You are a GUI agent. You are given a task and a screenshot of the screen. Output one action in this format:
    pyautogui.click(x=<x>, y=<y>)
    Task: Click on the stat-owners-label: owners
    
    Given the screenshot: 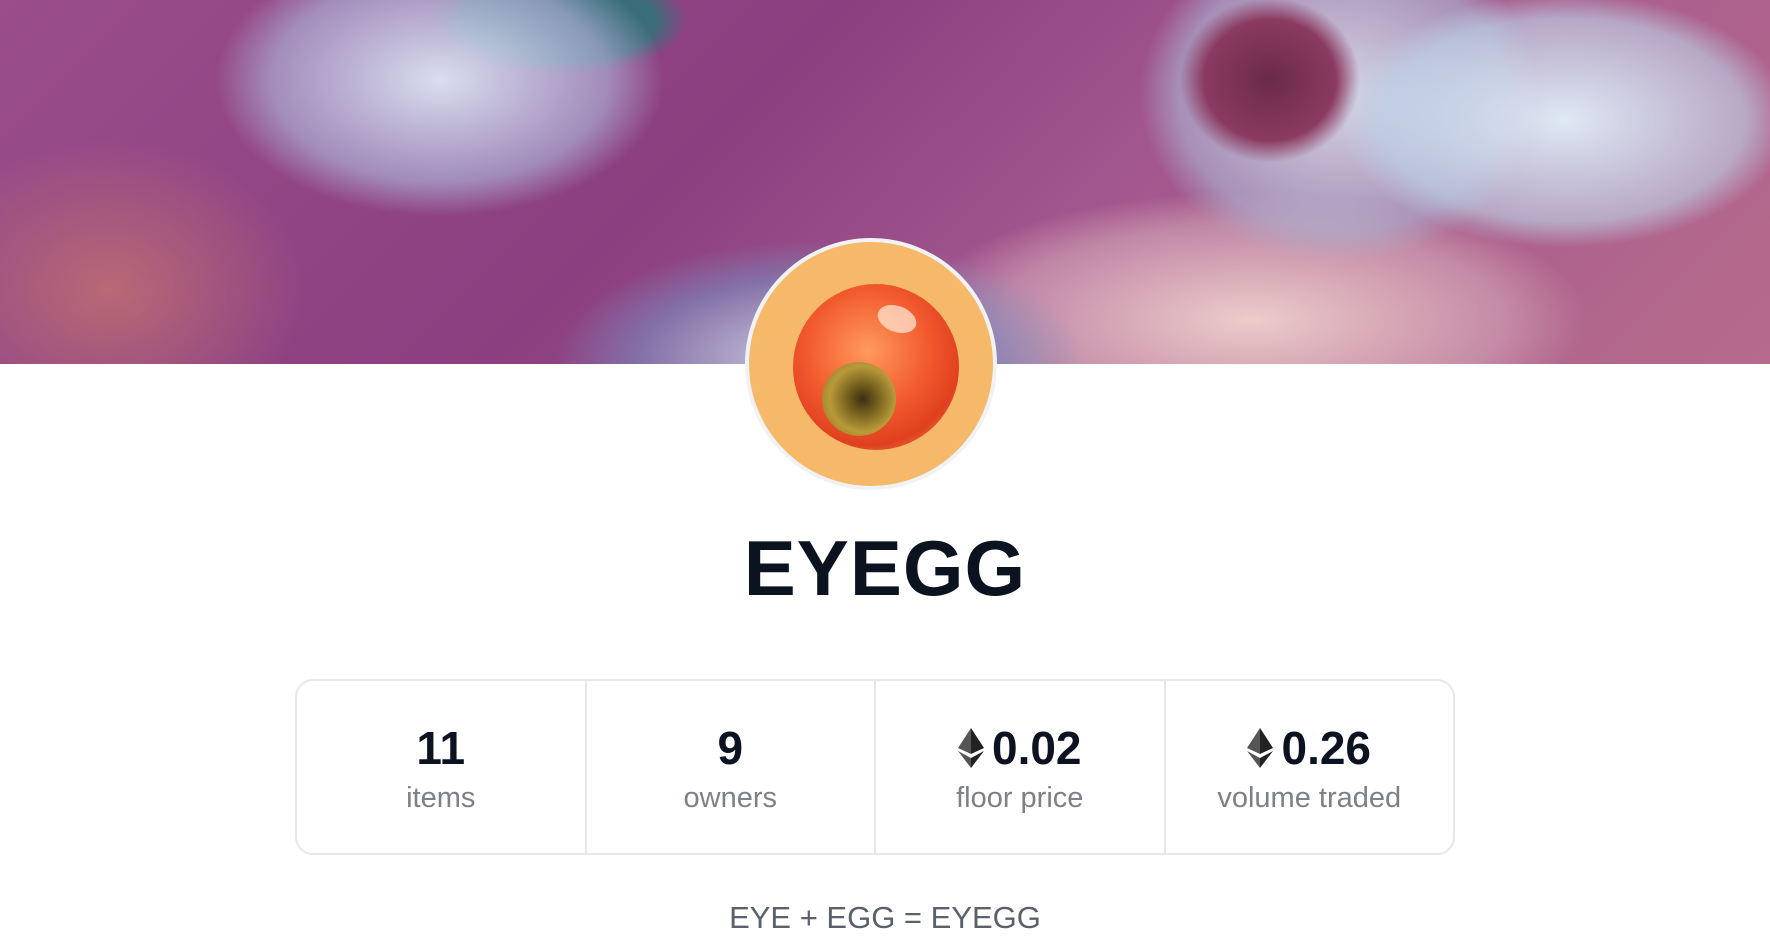 What is the action you would take?
    pyautogui.click(x=730, y=797)
    